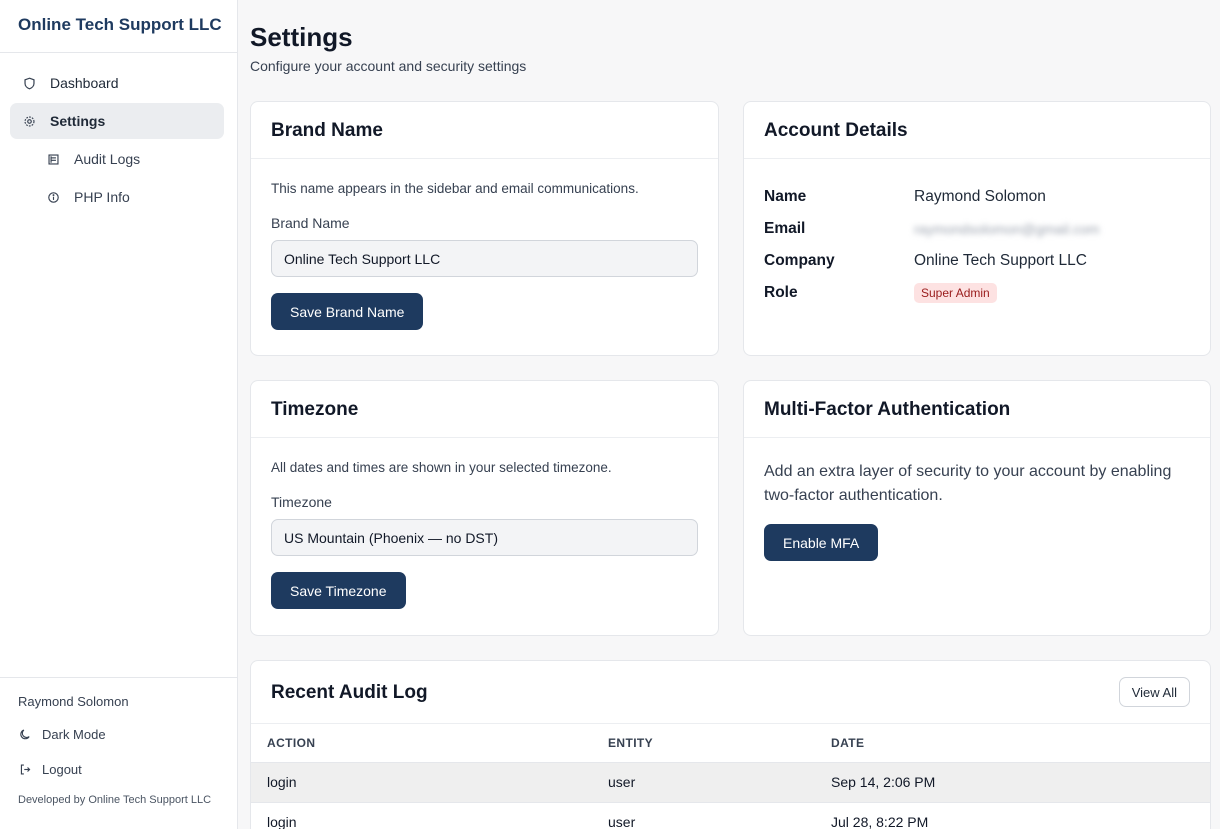 The width and height of the screenshot is (1220, 829). Describe the element at coordinates (310, 223) in the screenshot. I see `brand-name-label: Brand Name` at that location.